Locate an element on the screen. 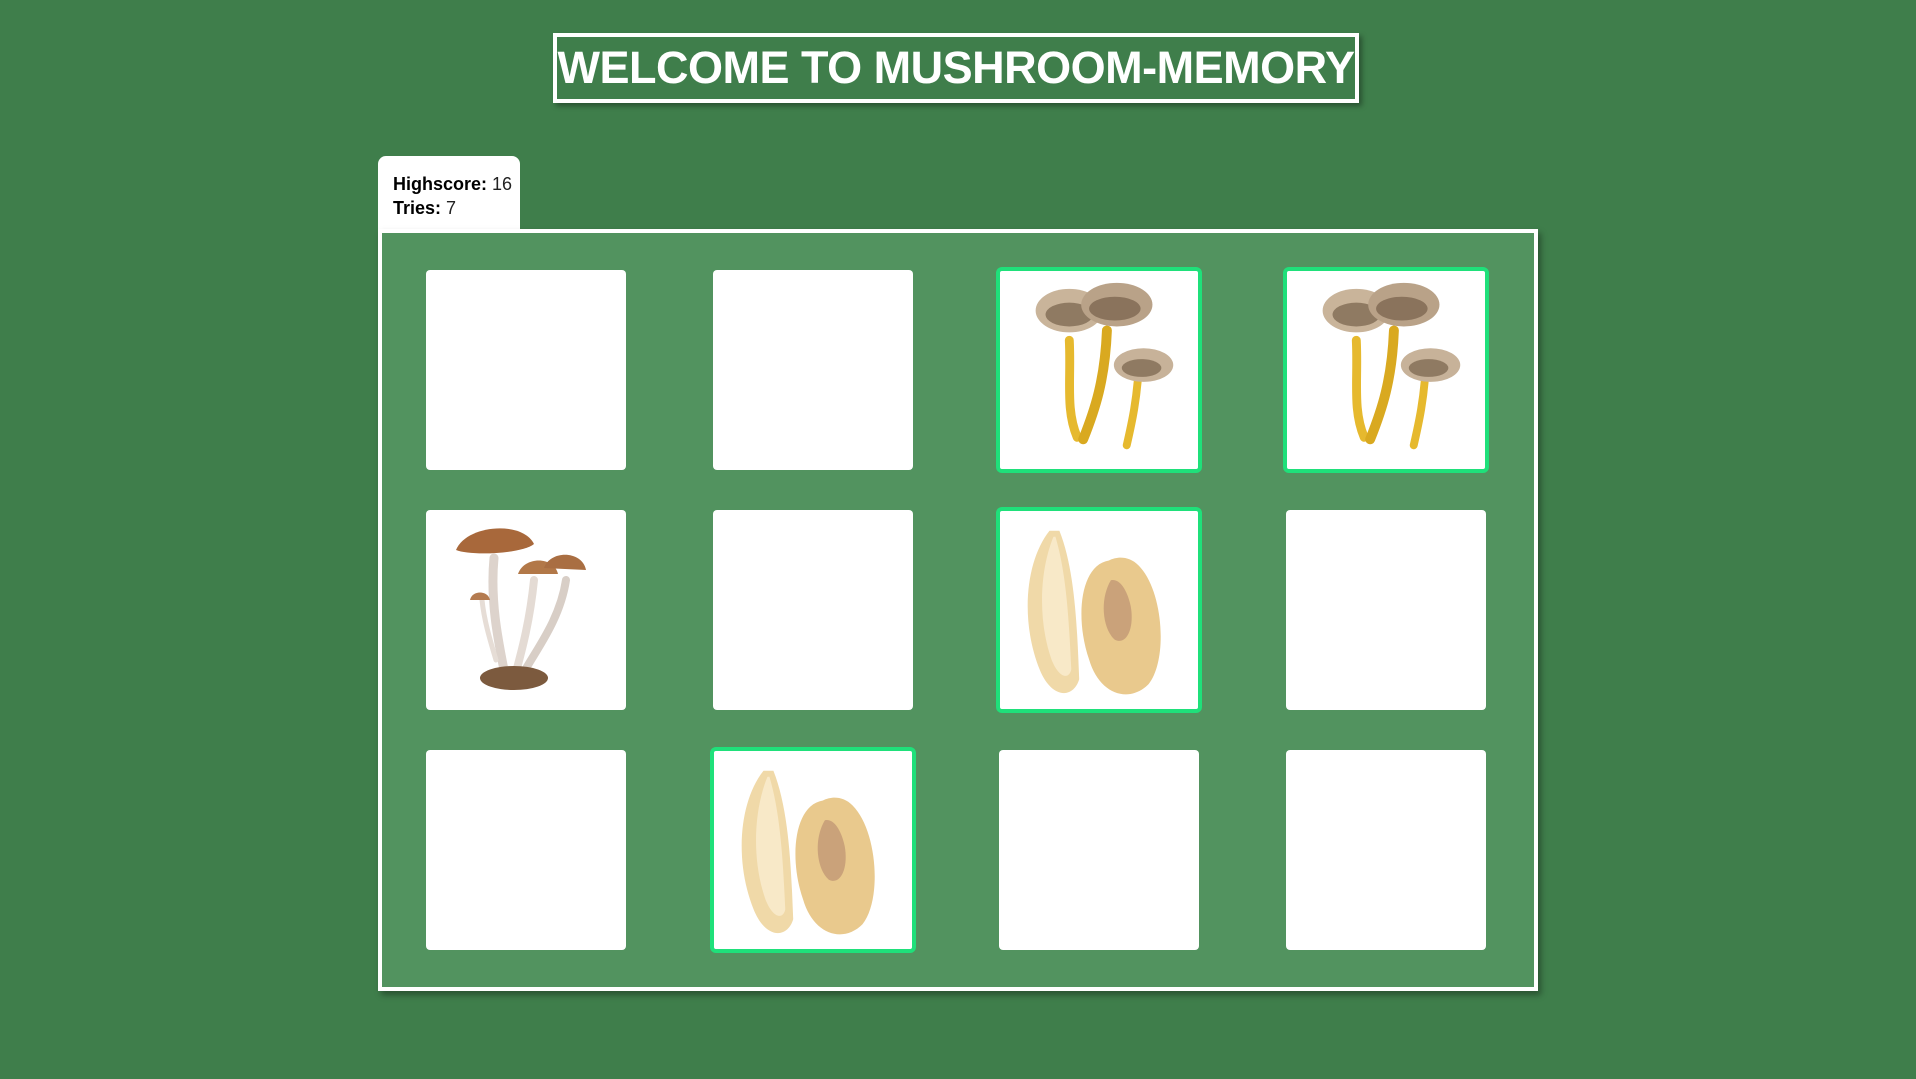 Image resolution: width=1916 pixels, height=1079 pixels. tries-row: Tries: 7 is located at coordinates (456, 208).